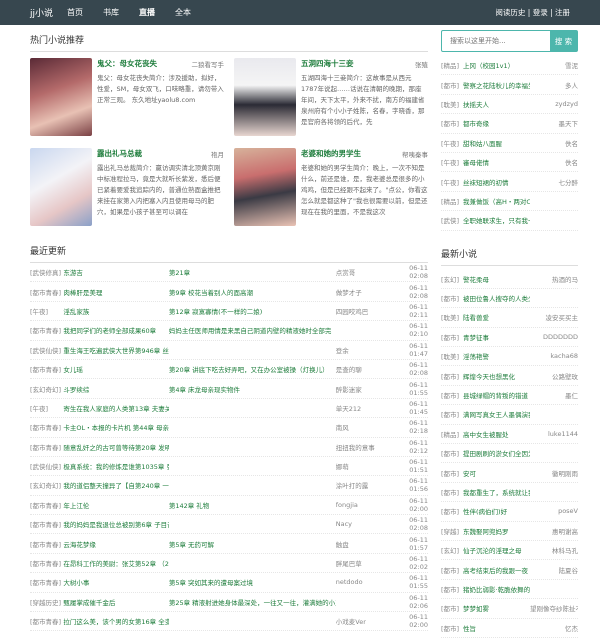  What do you see at coordinates (496, 453) in the screenshot?
I see `book-title-link: 提田剧刷的淤女们全因为她嗯嘛用` at bounding box center [496, 453].